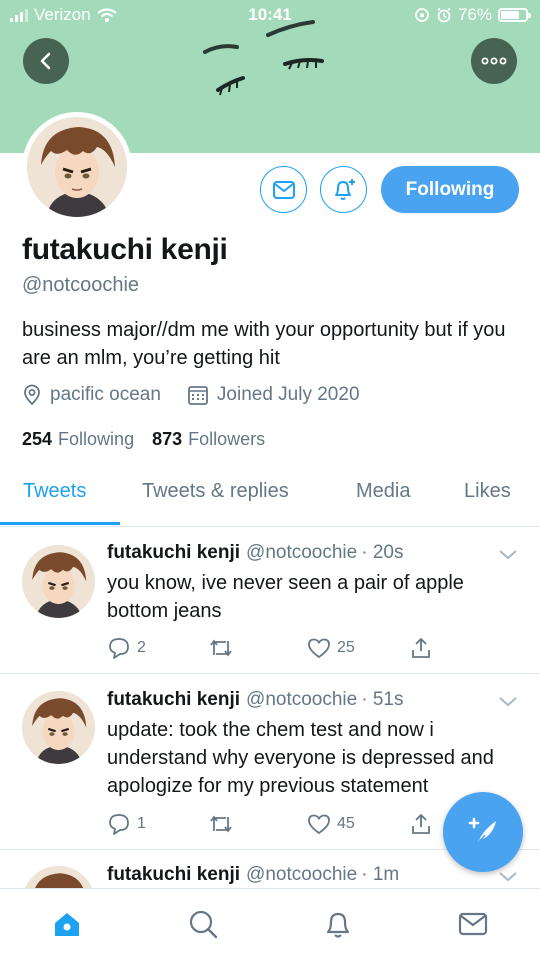 Image resolution: width=540 pixels, height=960 pixels. I want to click on location-text: pacific ocean, so click(105, 394).